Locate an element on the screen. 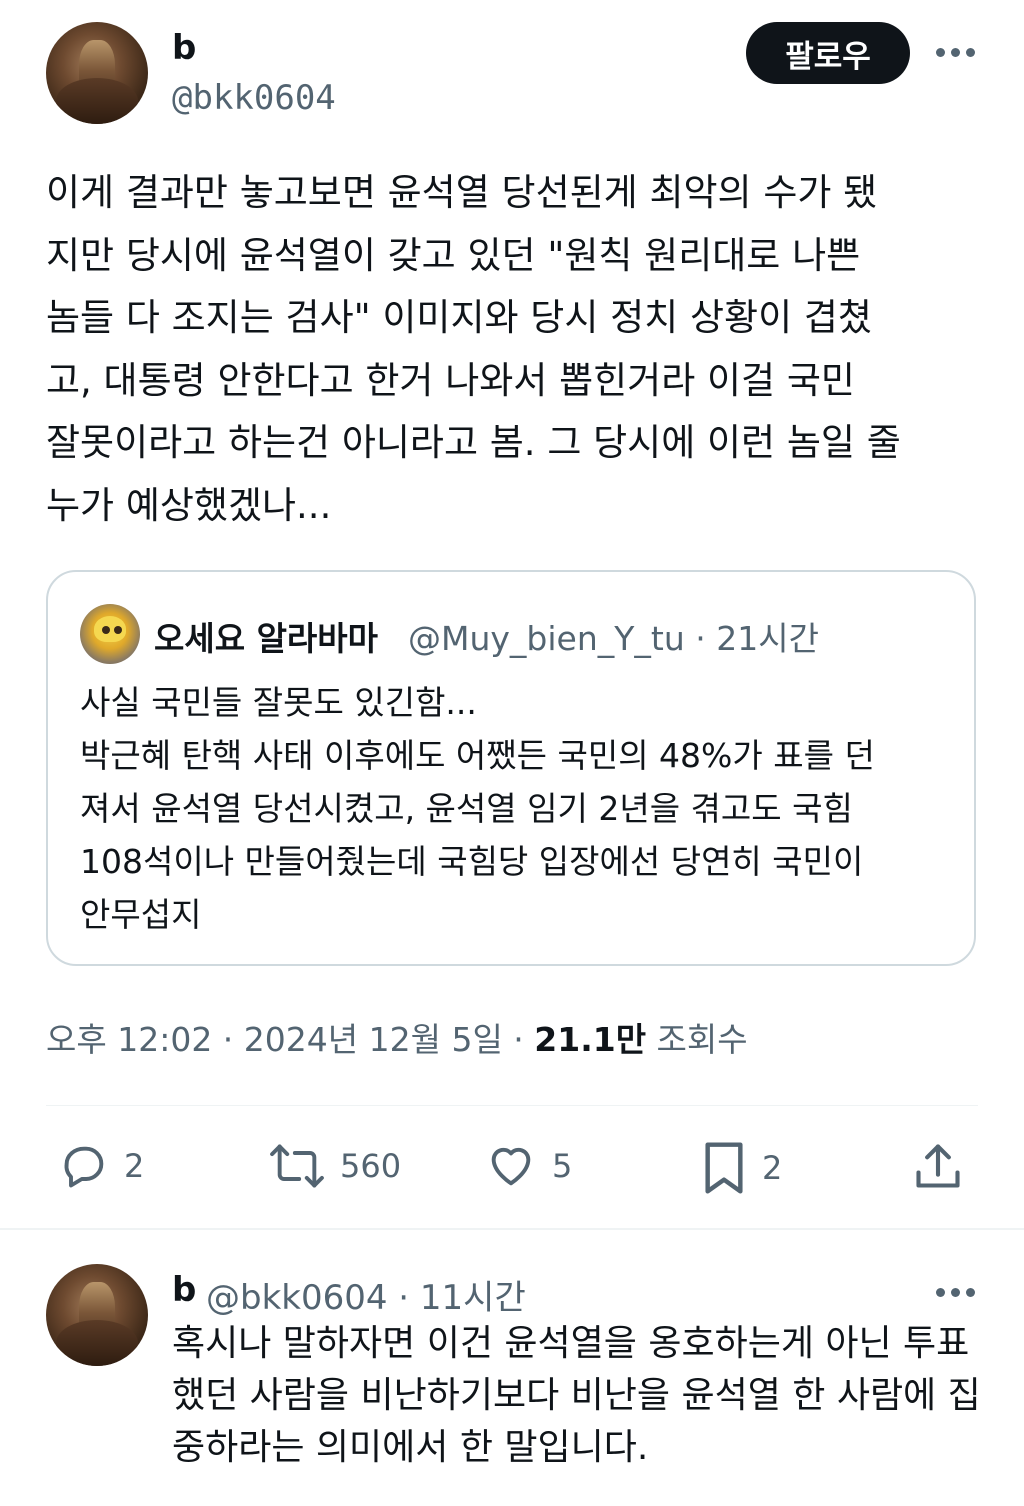  tweet-meta: 오후 12:02 · 2024년 12월 5일 · 21.1만 조회수 is located at coordinates (397, 1037).